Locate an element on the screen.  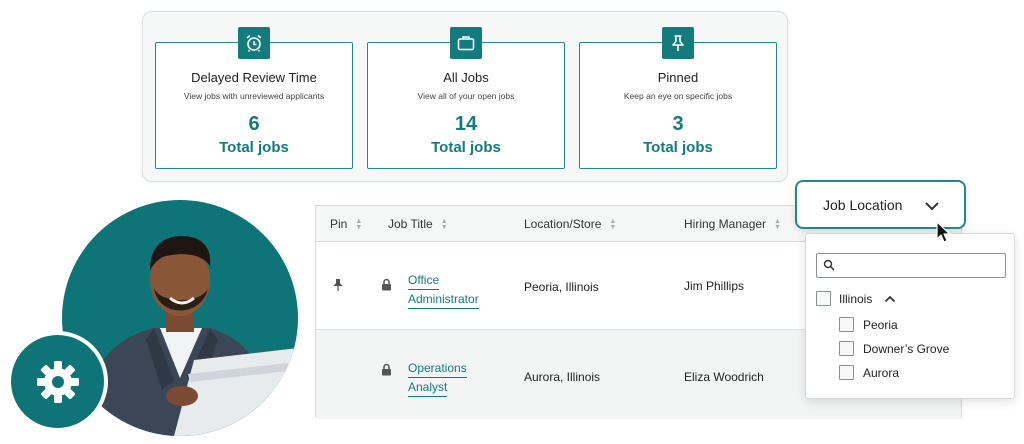
column-header-job-title: Job Title ▲ ▼ is located at coordinates (418, 224).